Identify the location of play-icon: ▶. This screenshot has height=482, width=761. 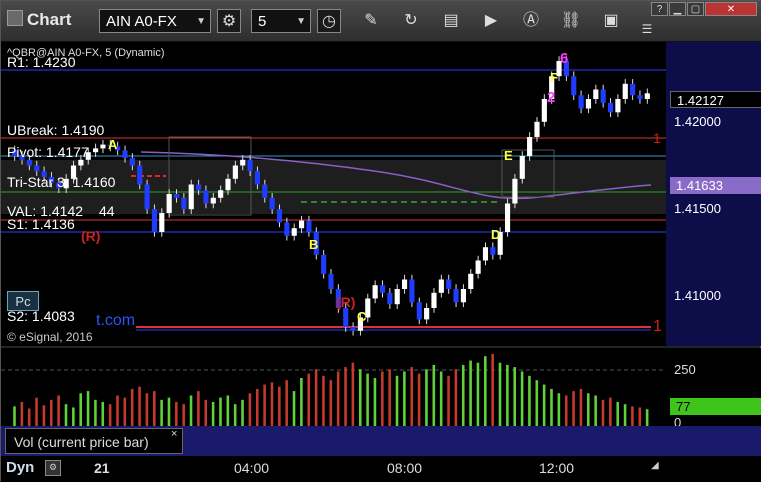
(491, 21).